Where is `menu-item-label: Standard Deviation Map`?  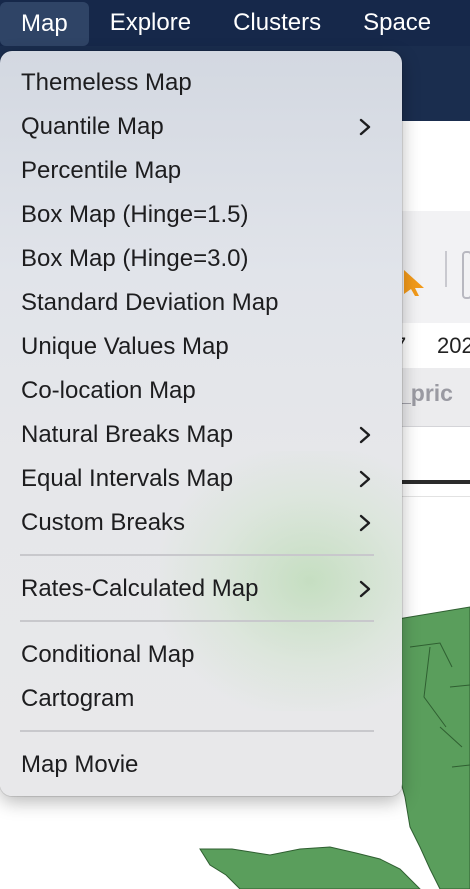
menu-item-label: Standard Deviation Map is located at coordinates (150, 302).